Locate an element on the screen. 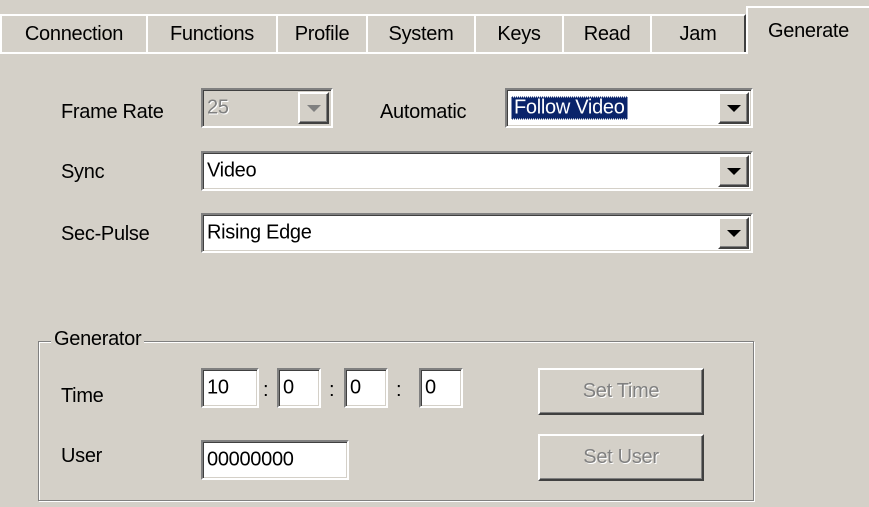 Image resolution: width=869 pixels, height=507 pixels. tab-connection: Connection is located at coordinates (74, 33).